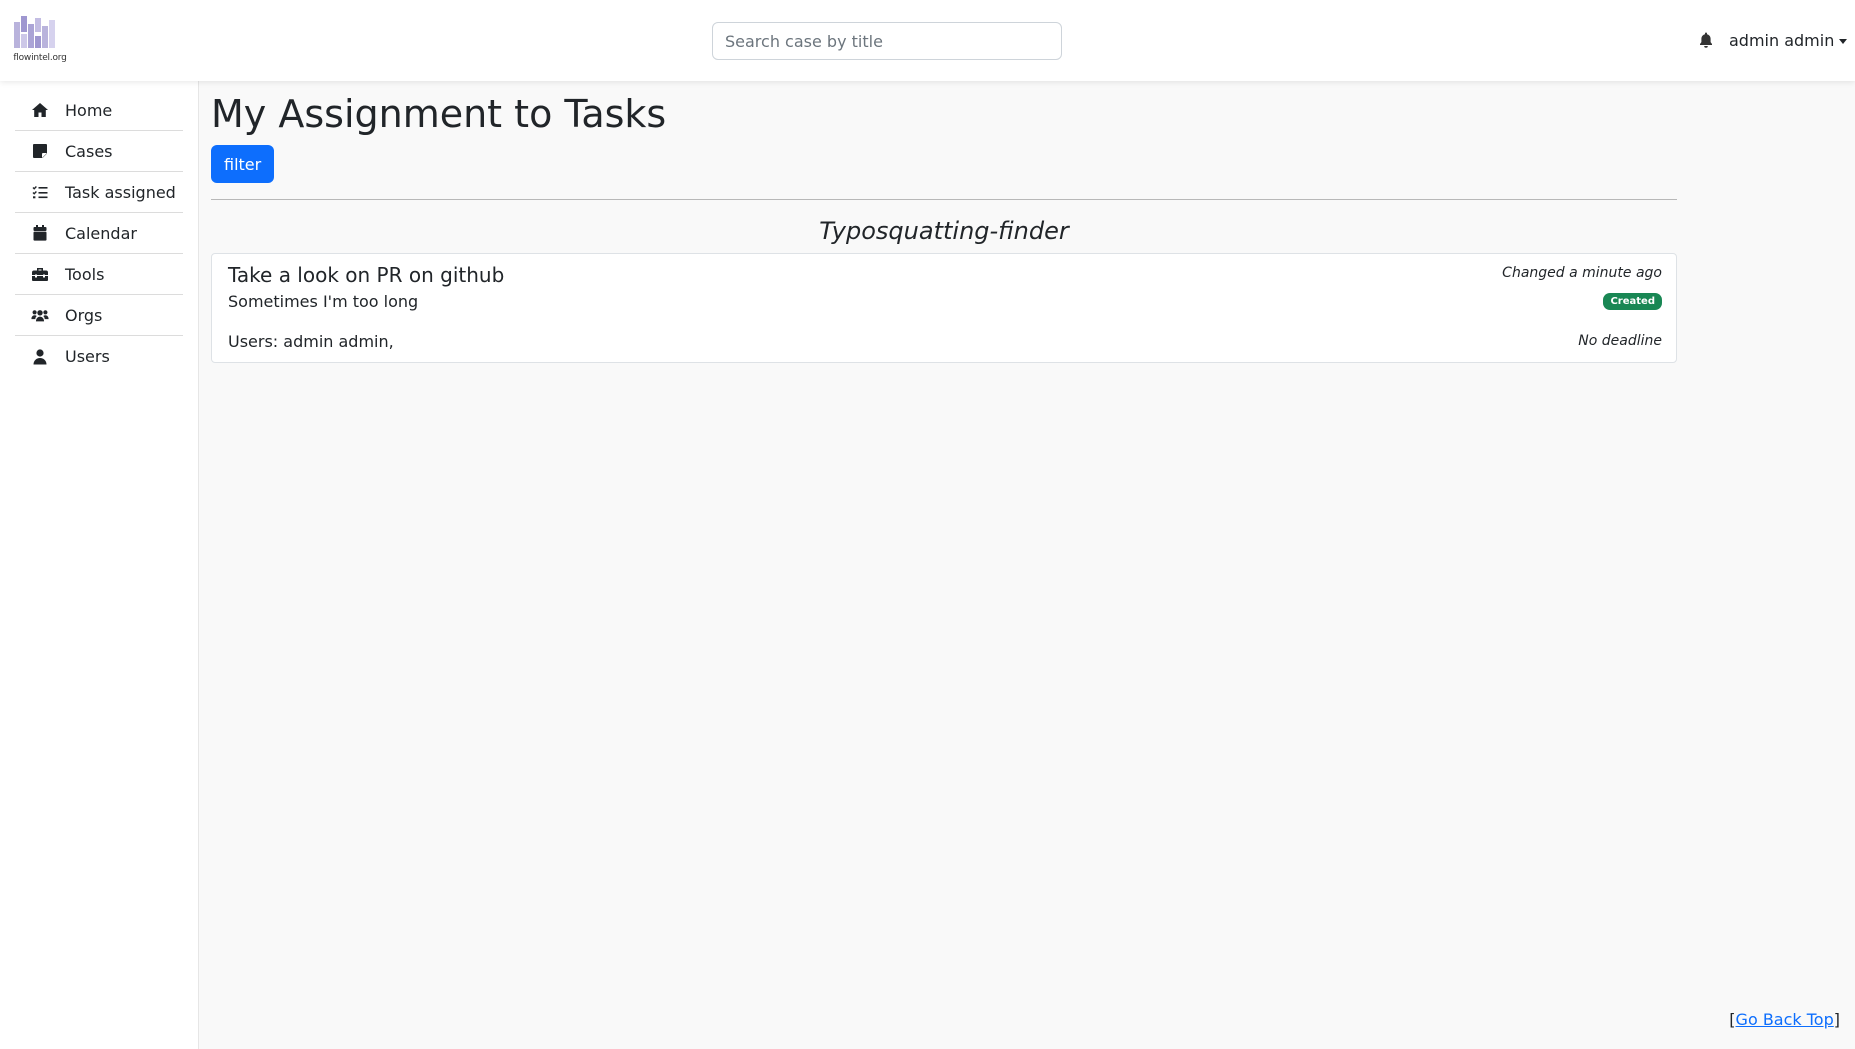  Describe the element at coordinates (40, 357) in the screenshot. I see `user-icon` at that location.